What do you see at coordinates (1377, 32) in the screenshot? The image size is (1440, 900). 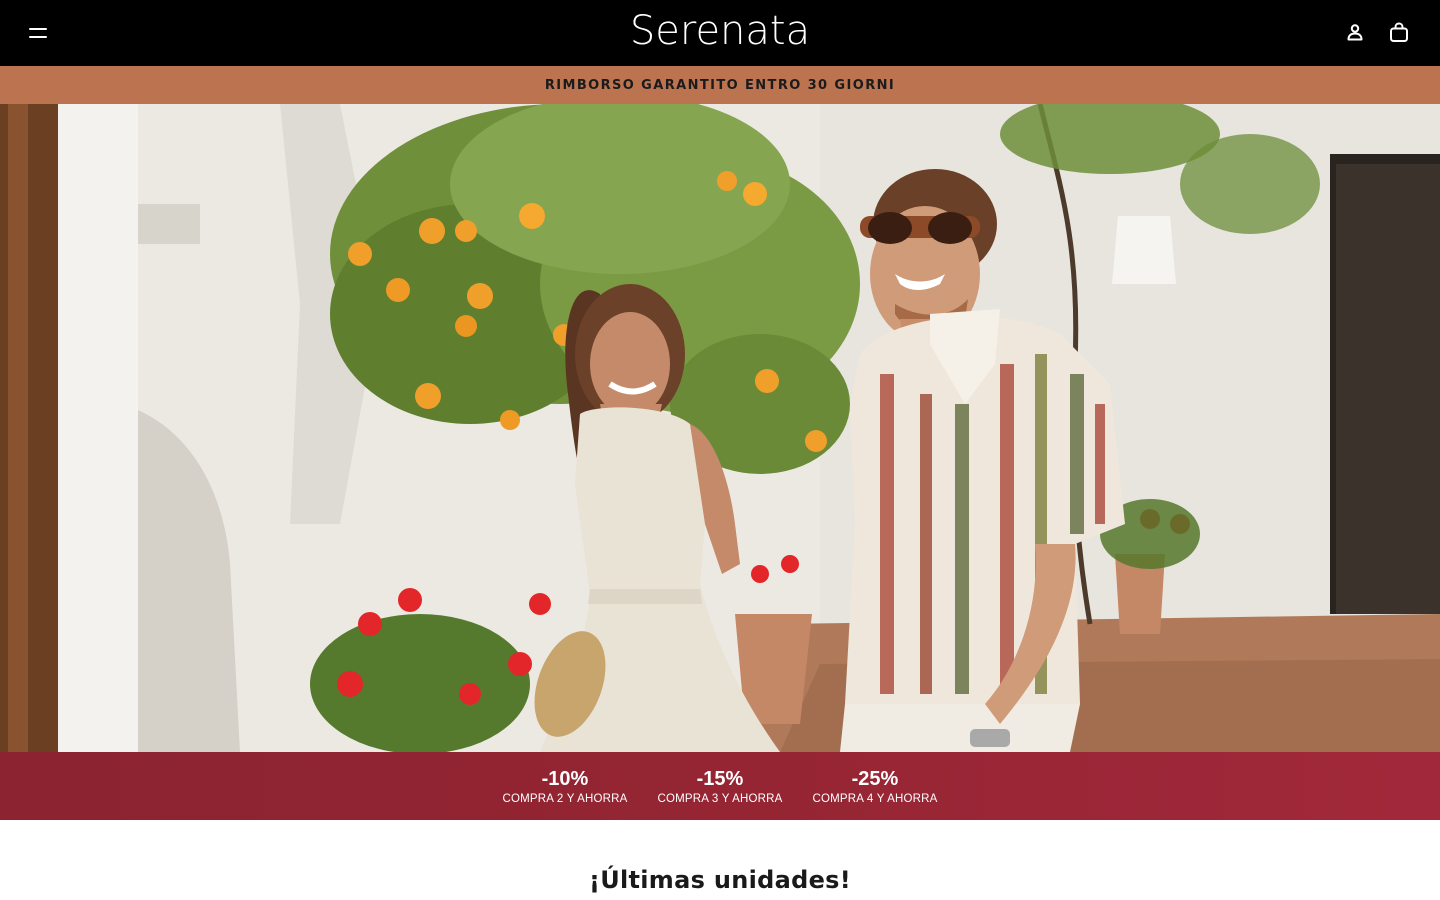 I see `header-actions` at bounding box center [1377, 32].